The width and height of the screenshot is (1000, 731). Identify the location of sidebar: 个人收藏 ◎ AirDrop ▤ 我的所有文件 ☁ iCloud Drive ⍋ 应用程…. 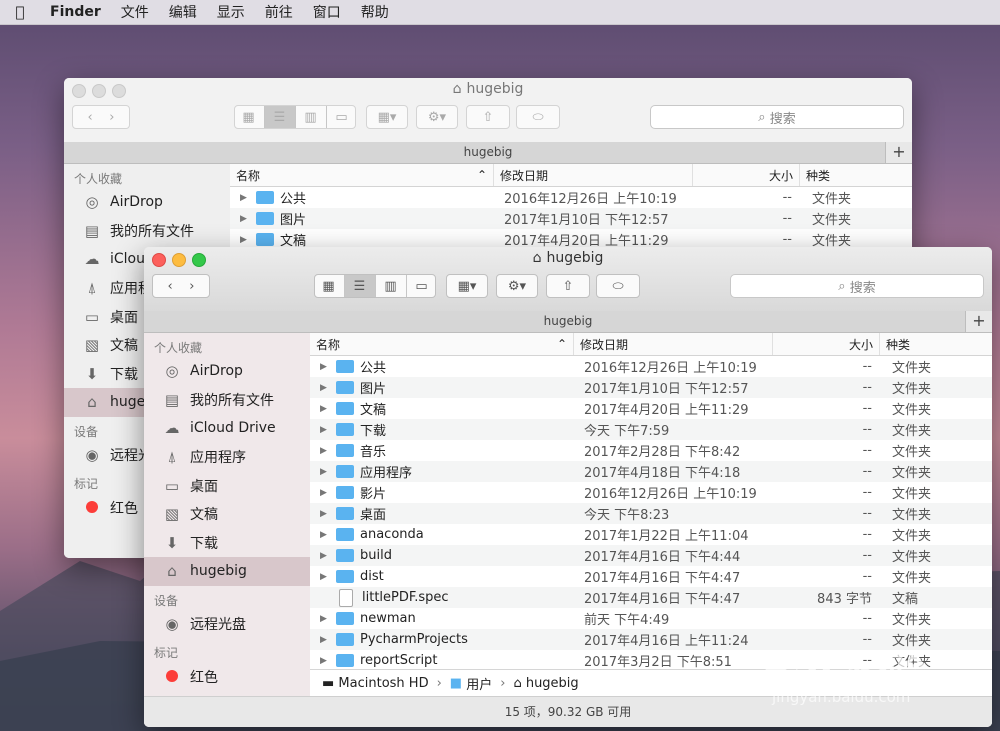
(227, 530).